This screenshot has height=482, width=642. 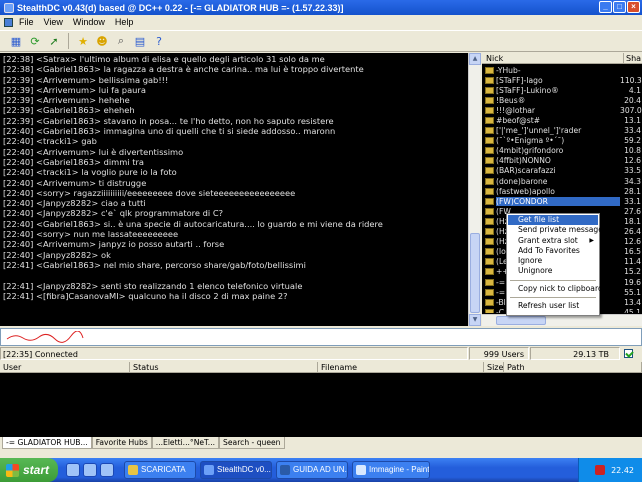 What do you see at coordinates (562, 161) in the screenshot?
I see `user-row: (4ffbit)NONNO 12.6` at bounding box center [562, 161].